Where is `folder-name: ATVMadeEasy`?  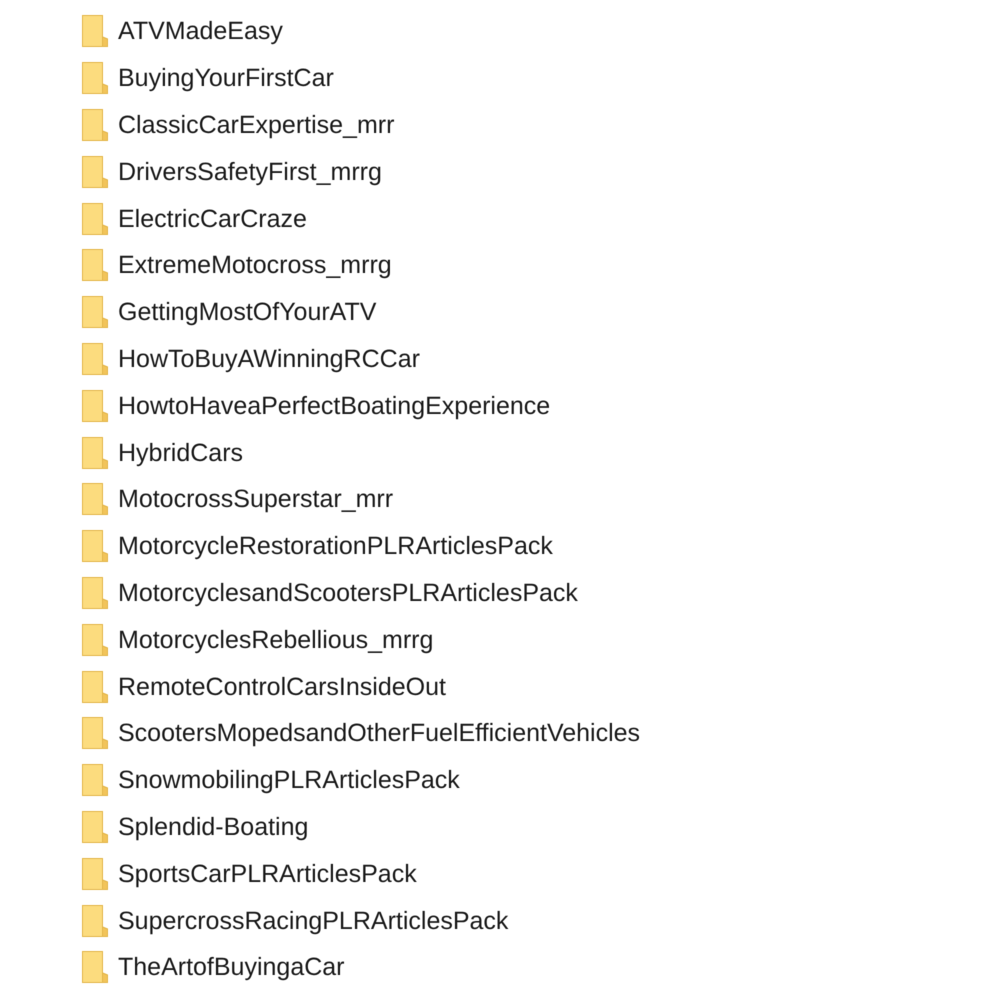 folder-name: ATVMadeEasy is located at coordinates (200, 31).